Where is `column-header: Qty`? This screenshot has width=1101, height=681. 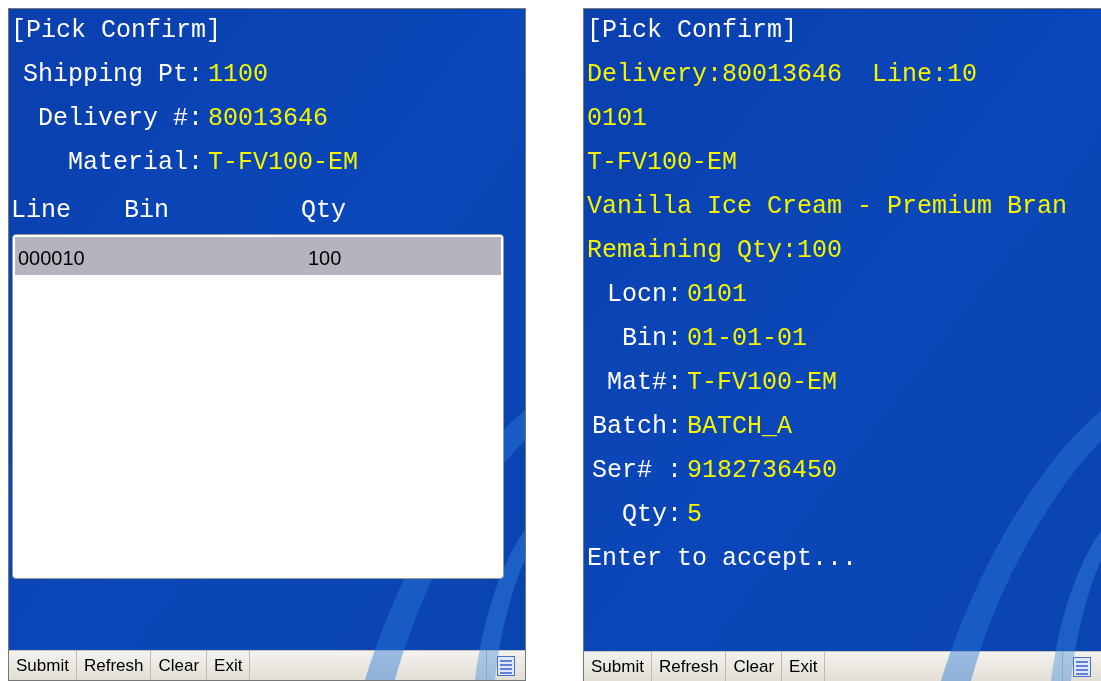 column-header: Qty is located at coordinates (323, 211).